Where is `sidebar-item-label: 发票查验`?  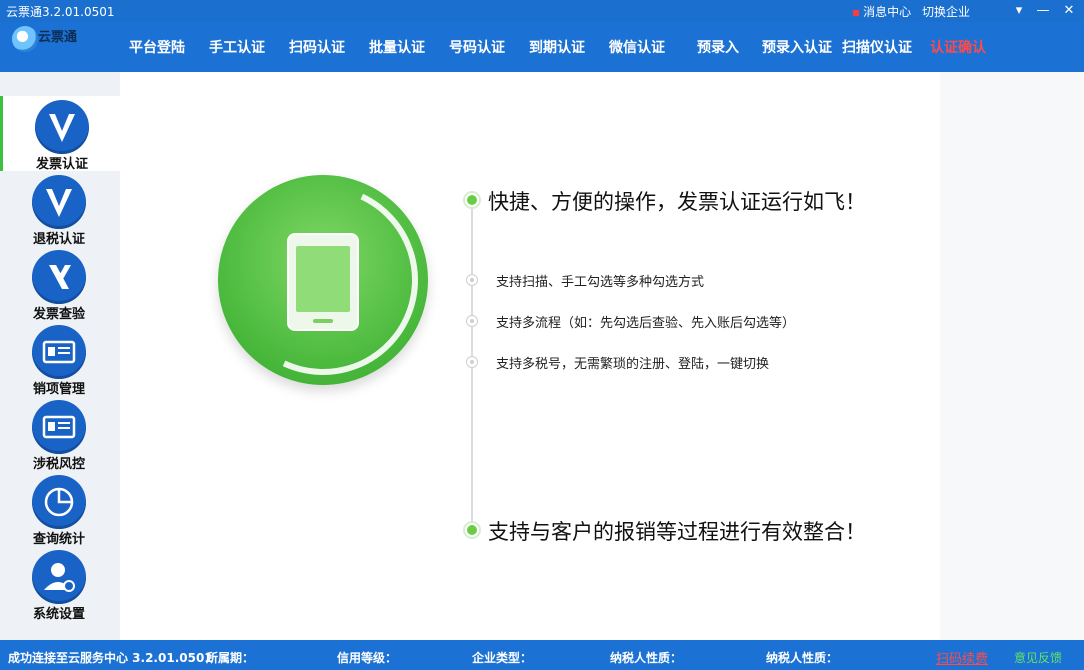 sidebar-item-label: 发票查验 is located at coordinates (58, 314).